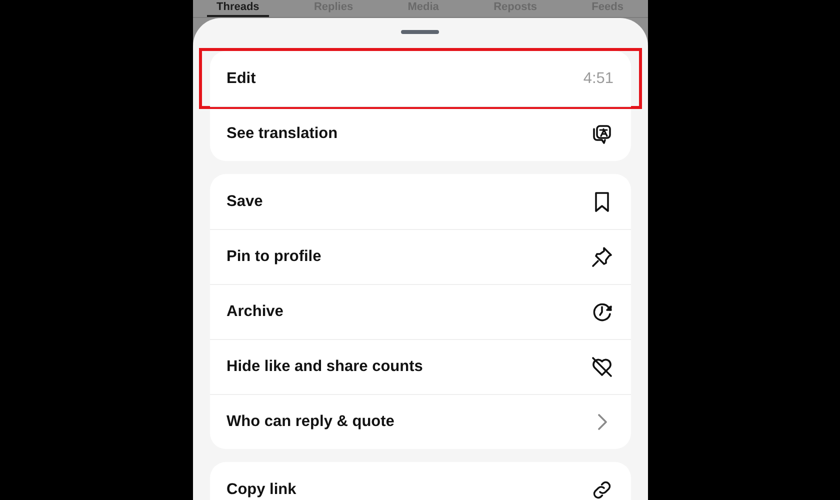 The image size is (840, 500). What do you see at coordinates (274, 257) in the screenshot?
I see `menu-item-label: Pin to profile` at bounding box center [274, 257].